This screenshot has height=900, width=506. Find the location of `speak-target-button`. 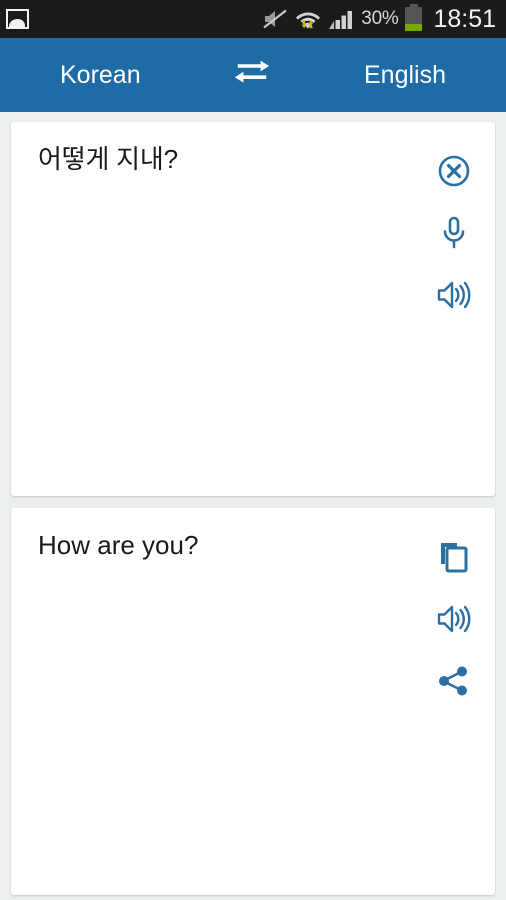

speak-target-button is located at coordinates (454, 619).